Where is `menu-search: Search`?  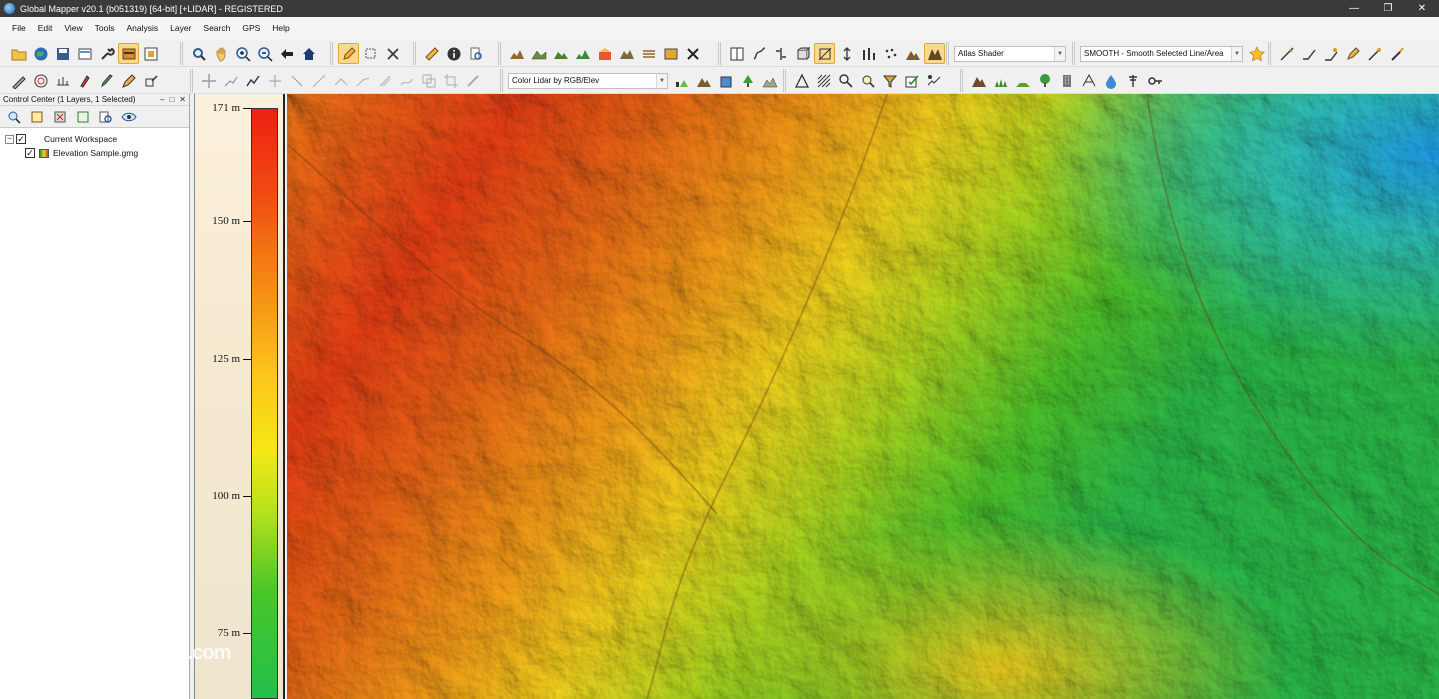
menu-search: Search is located at coordinates (216, 28).